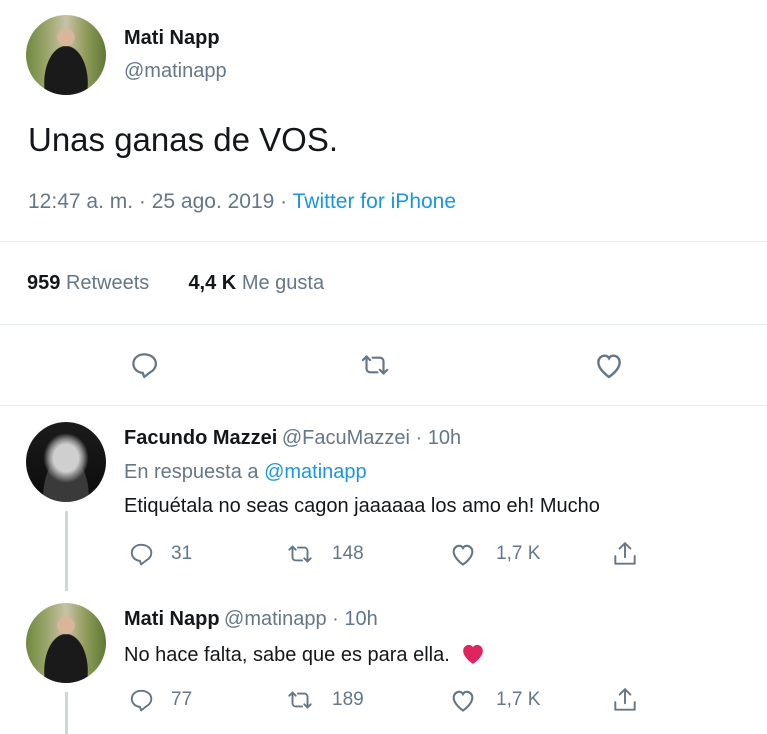  Describe the element at coordinates (175, 283) in the screenshot. I see `tweet-stats: 959 Retweets 4,4 K Me gusta` at that location.